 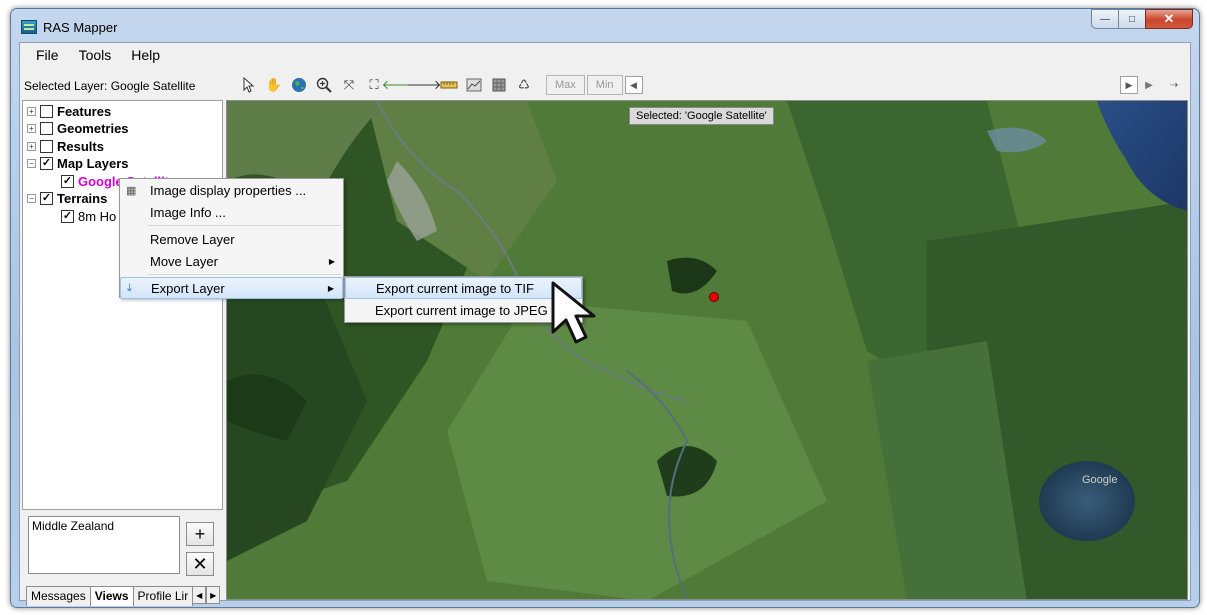 What do you see at coordinates (713, 85) in the screenshot?
I see `toolbar: ✋ ⤧ ⛶ 🡐 🡒 ♺ Max Min ◀ ▶ ▶ ⇢` at bounding box center [713, 85].